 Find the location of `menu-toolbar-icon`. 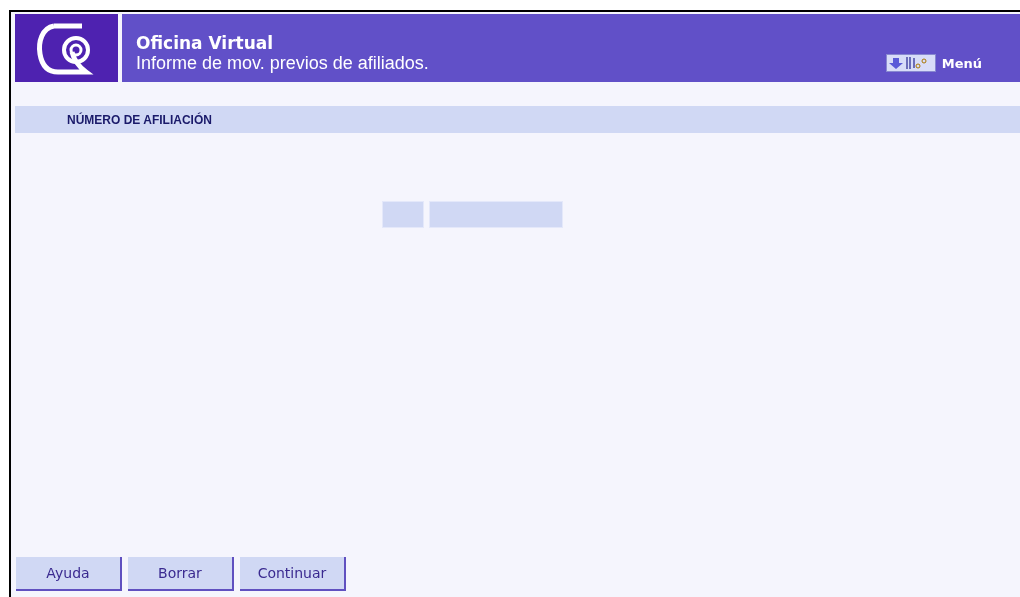

menu-toolbar-icon is located at coordinates (910, 63).